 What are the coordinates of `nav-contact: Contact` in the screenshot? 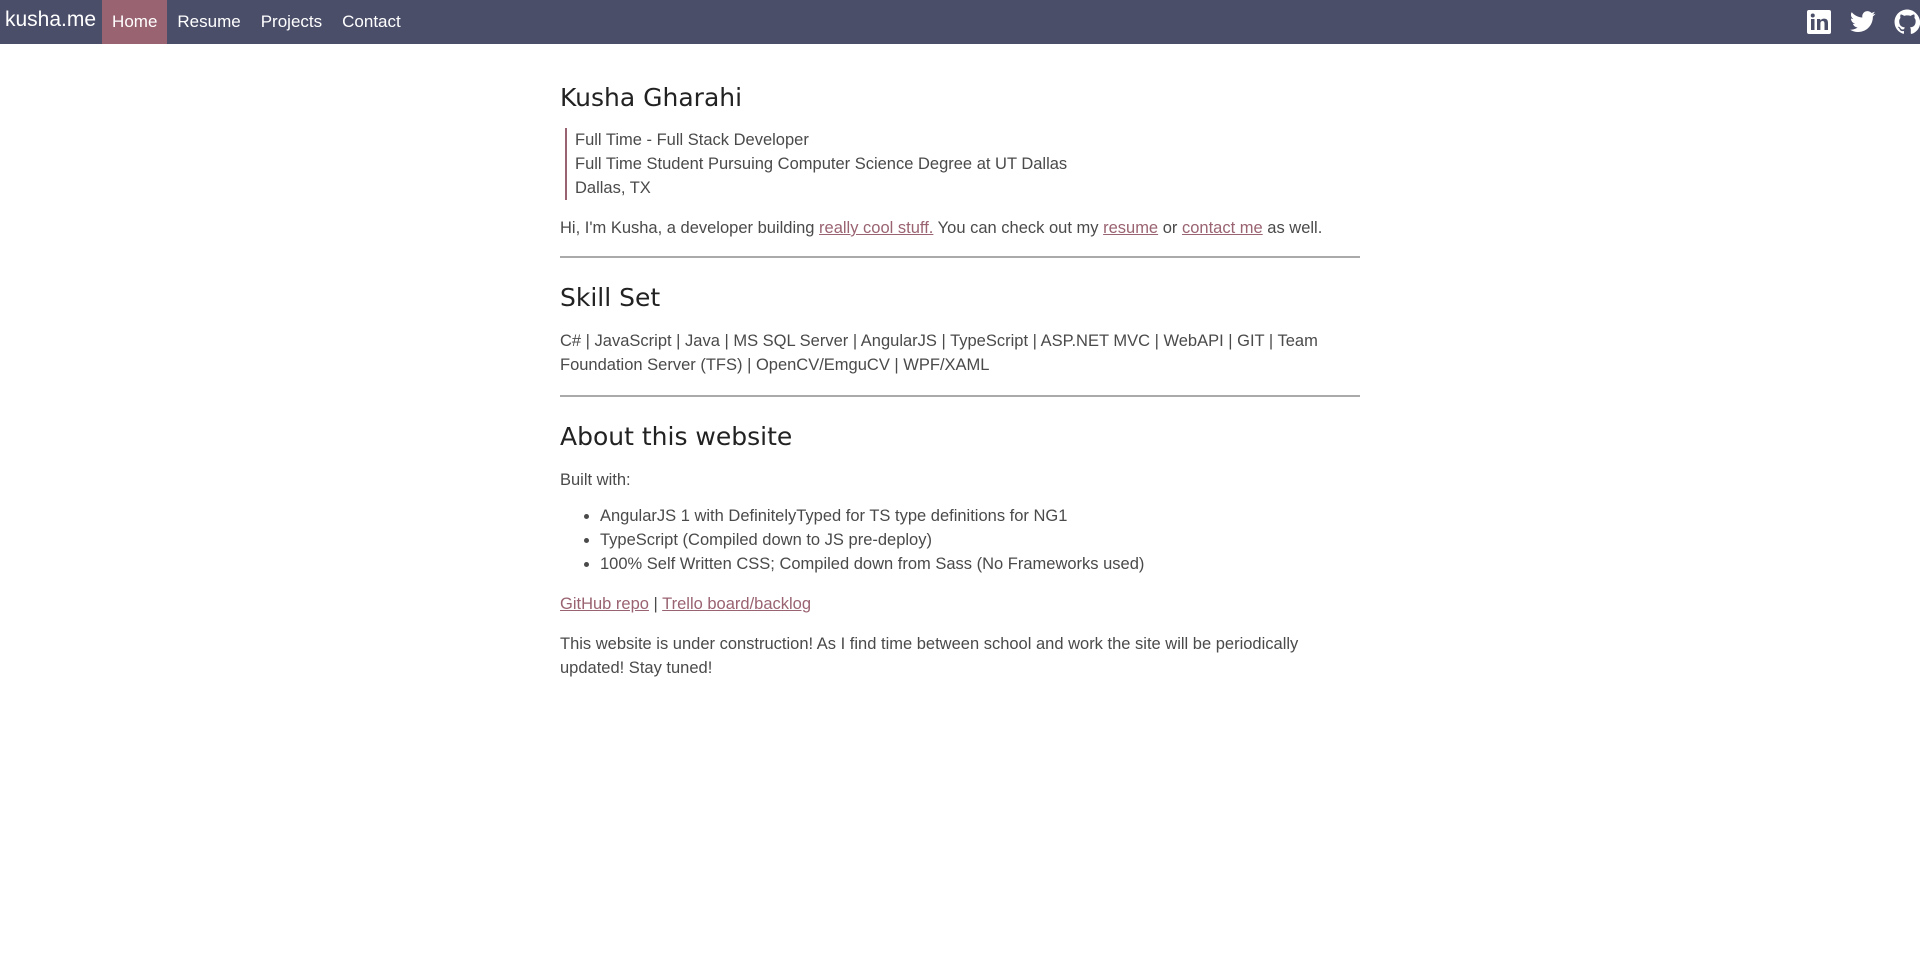 It's located at (371, 22).